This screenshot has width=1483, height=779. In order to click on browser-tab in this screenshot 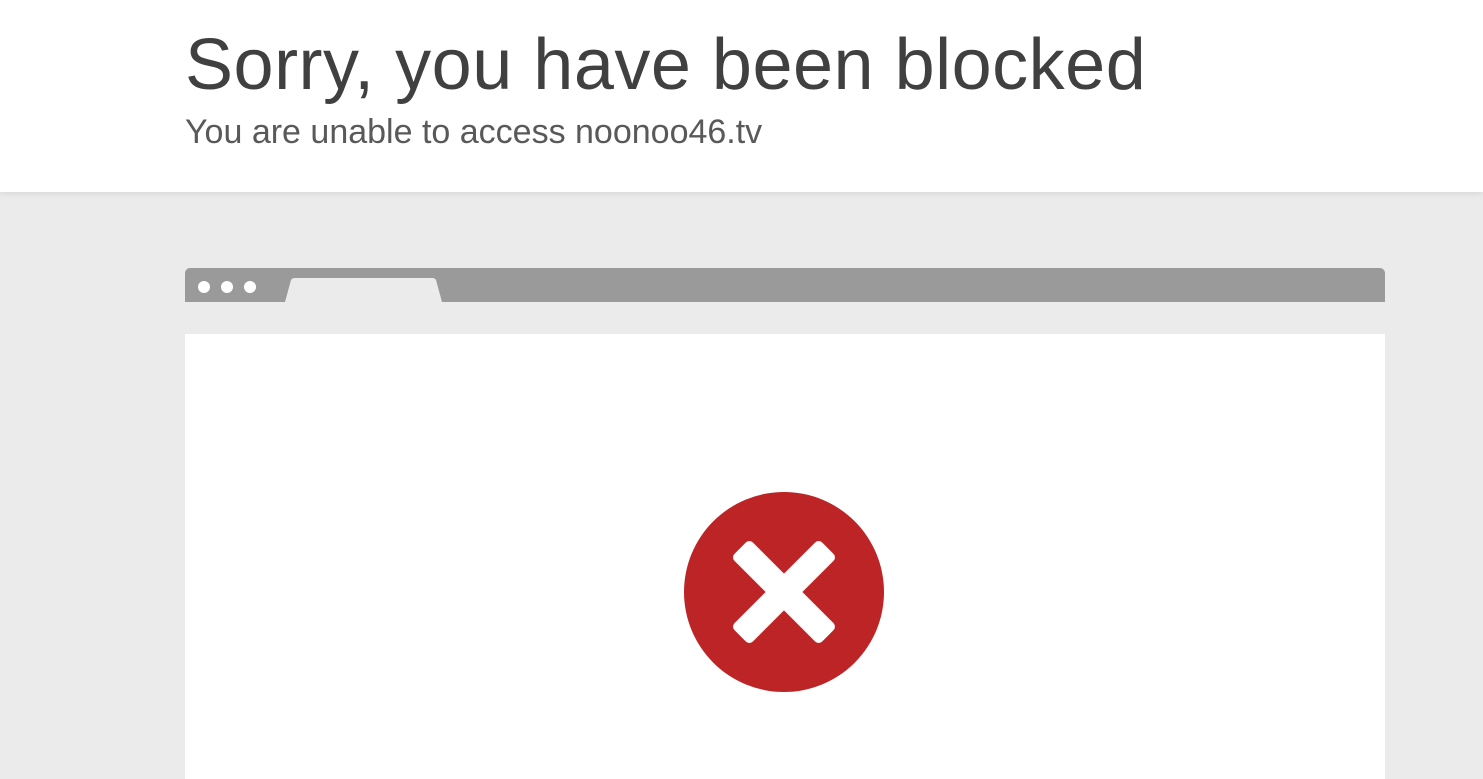, I will do `click(363, 290)`.